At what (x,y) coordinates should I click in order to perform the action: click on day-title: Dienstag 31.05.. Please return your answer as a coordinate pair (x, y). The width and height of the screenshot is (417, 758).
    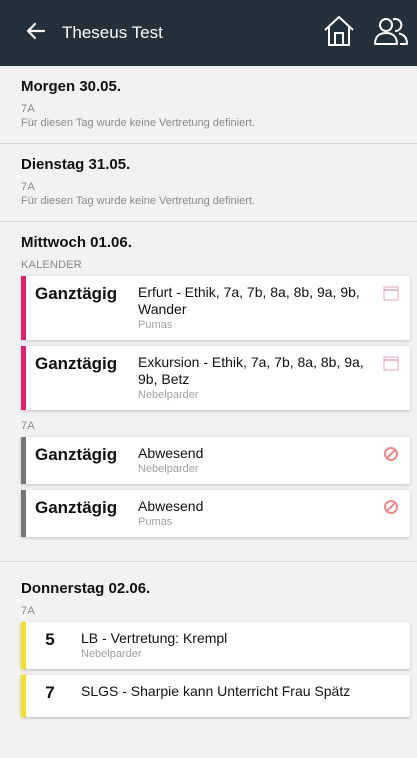
    Looking at the image, I should click on (76, 164).